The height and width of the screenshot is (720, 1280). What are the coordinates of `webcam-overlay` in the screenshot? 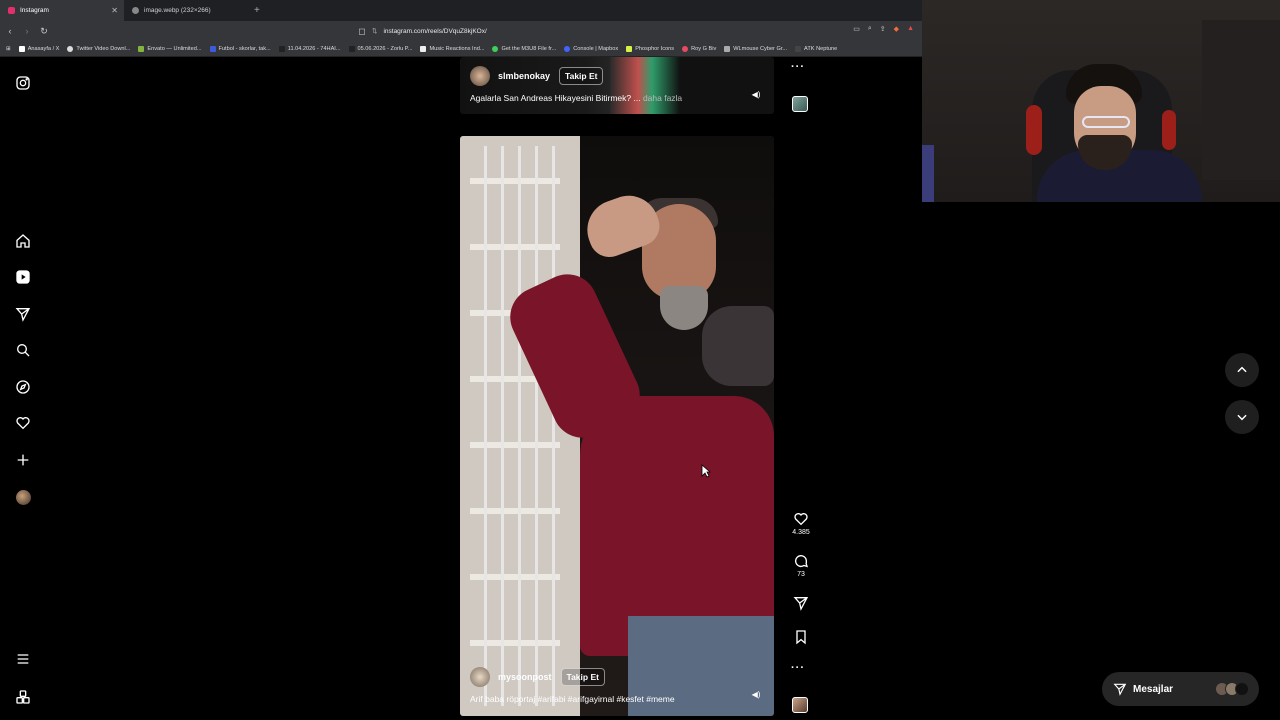 It's located at (1101, 101).